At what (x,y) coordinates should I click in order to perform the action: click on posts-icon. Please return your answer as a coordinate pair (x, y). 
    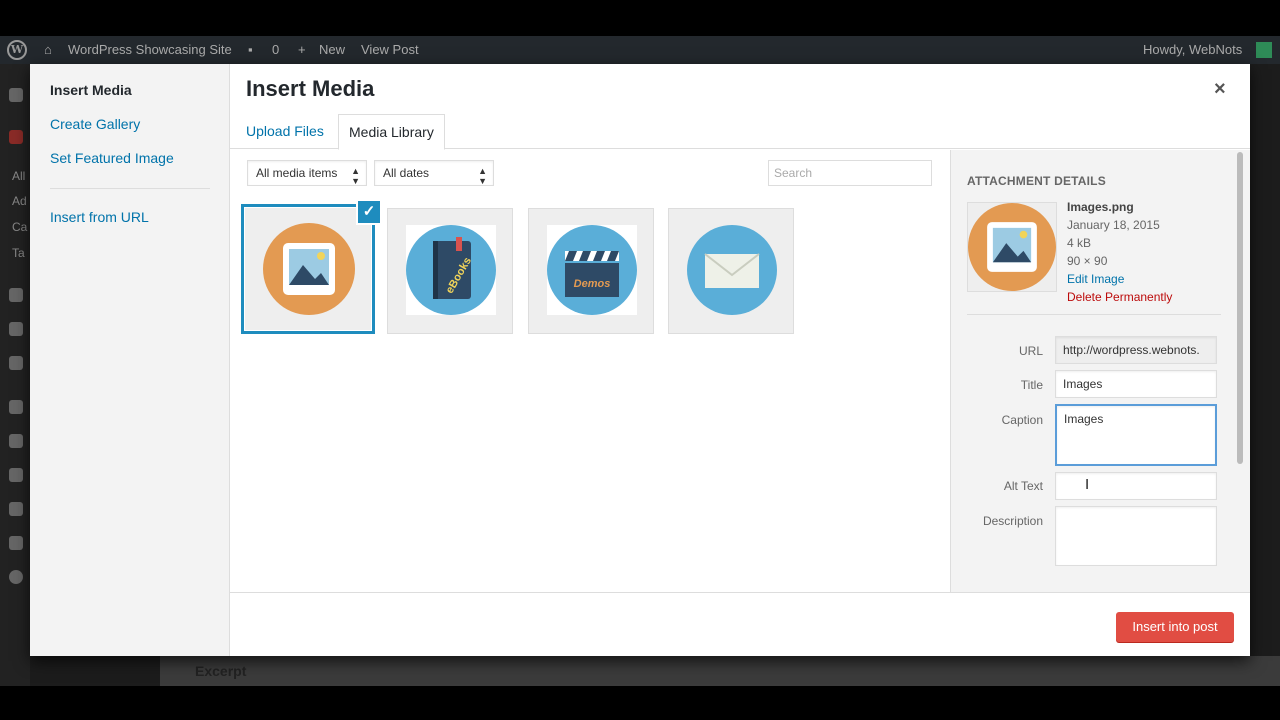
    Looking at the image, I should click on (16, 137).